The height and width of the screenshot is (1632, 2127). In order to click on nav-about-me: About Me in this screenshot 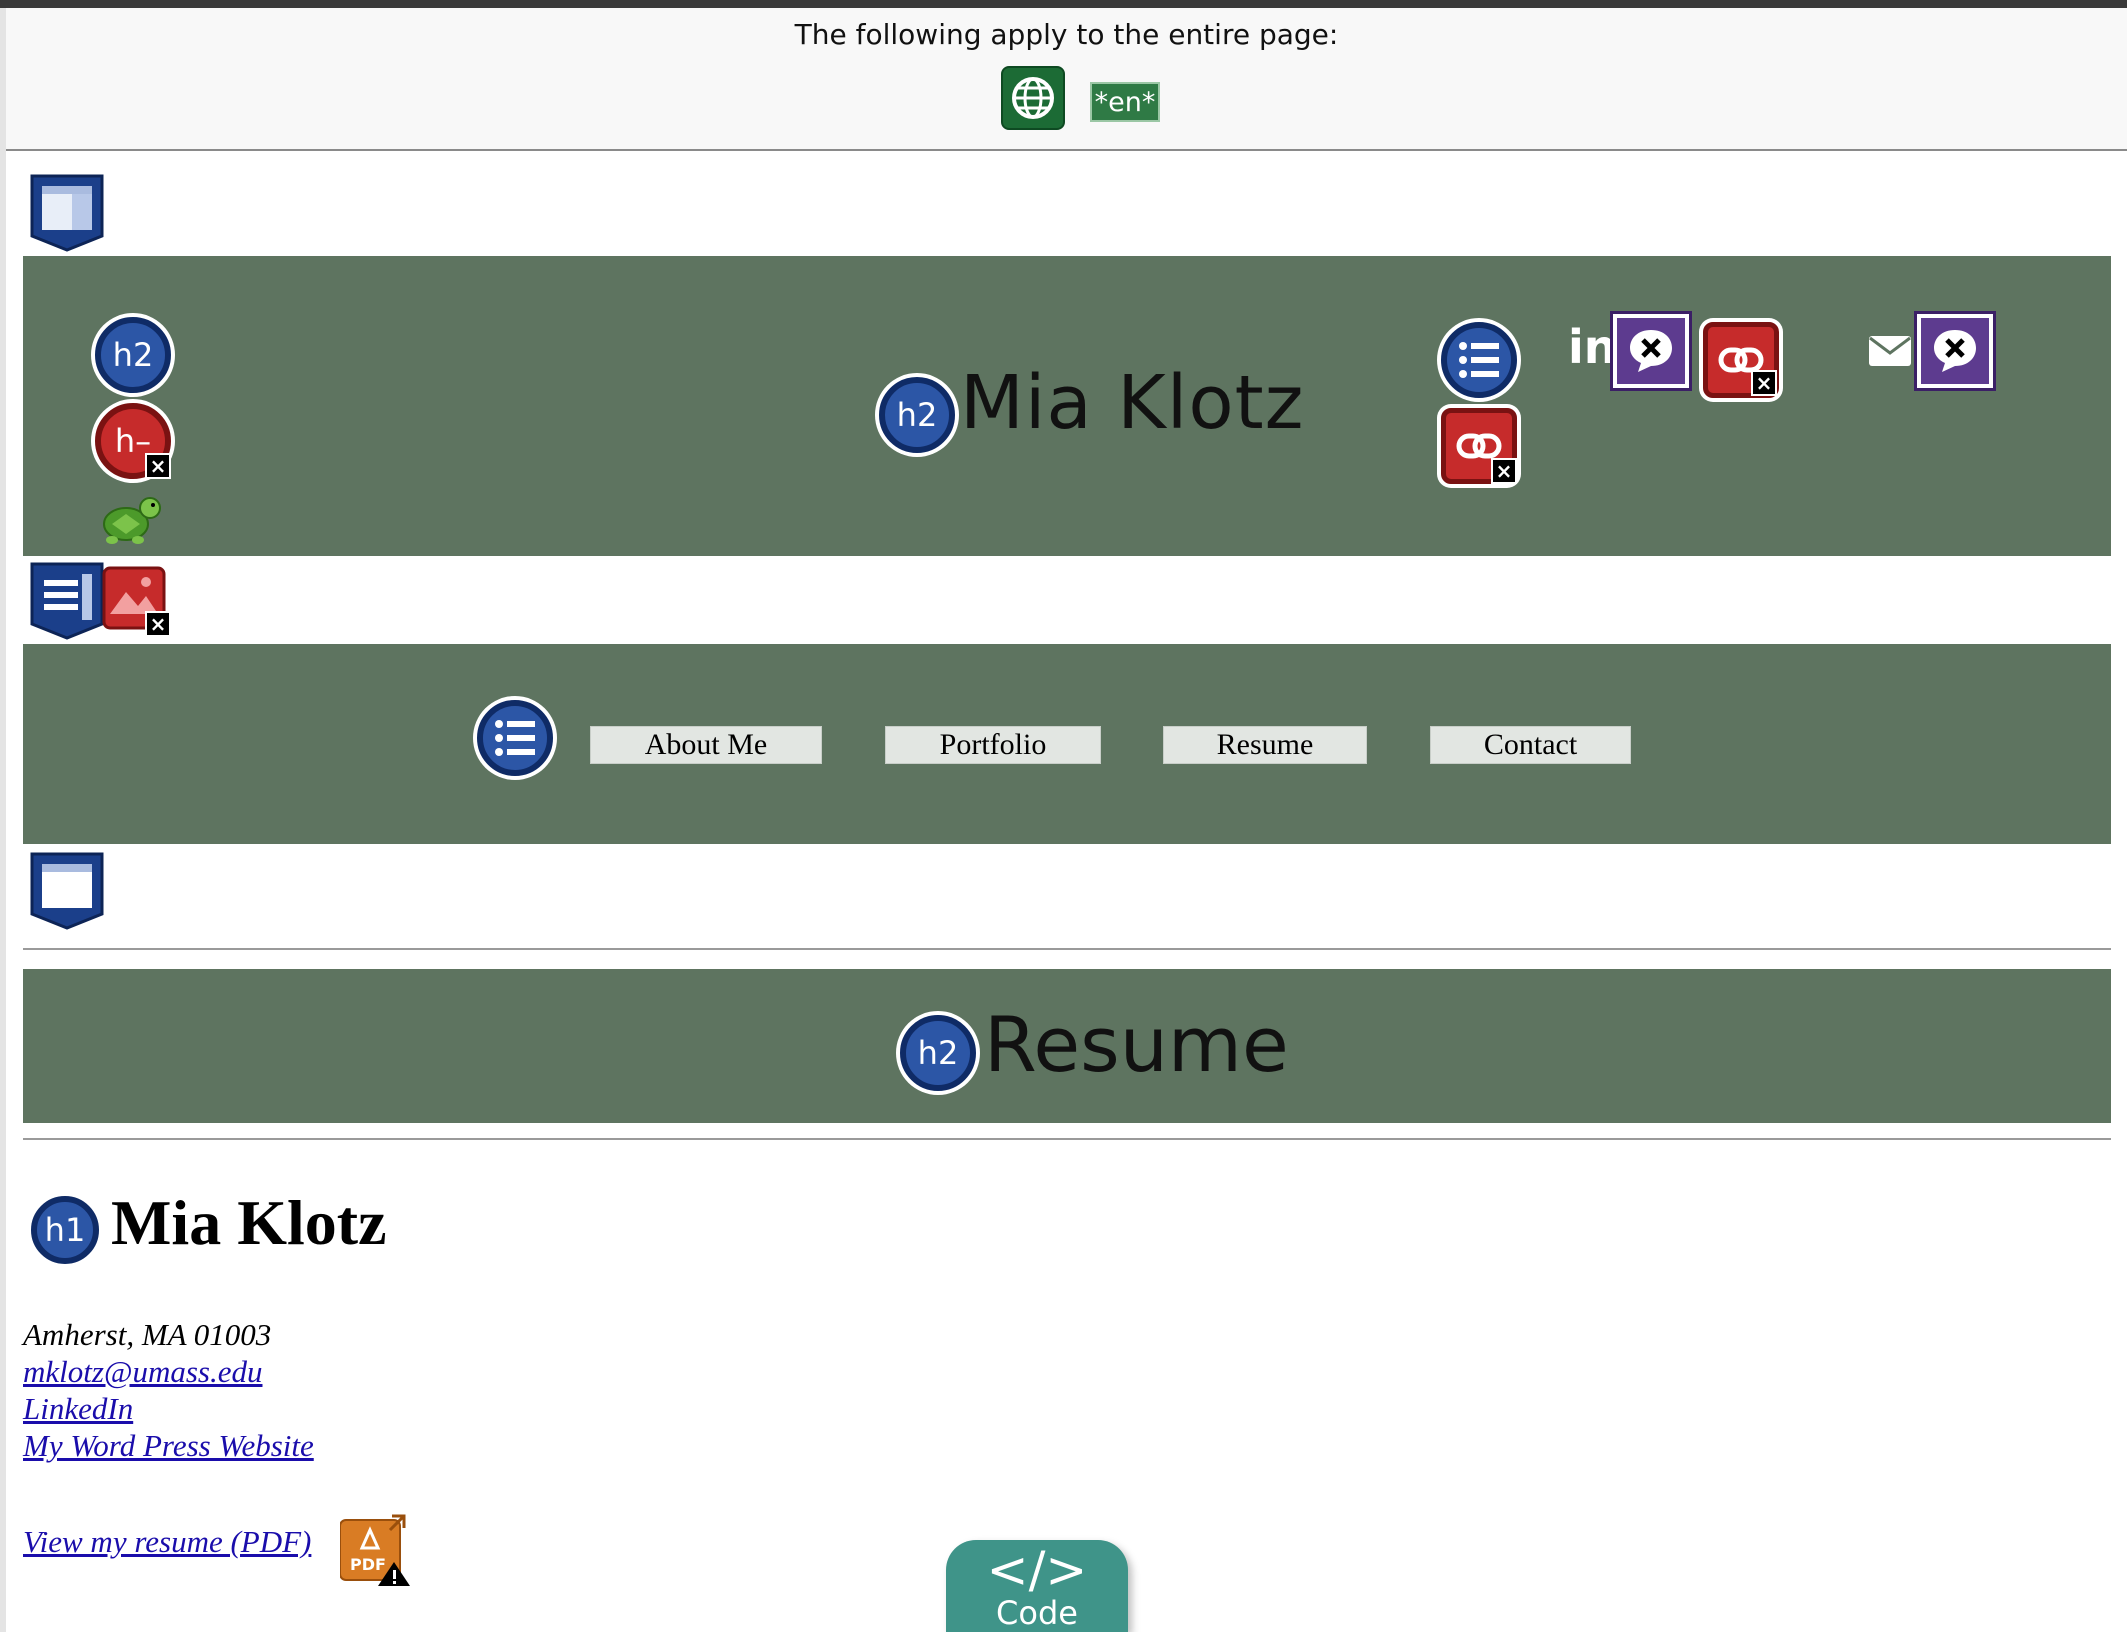, I will do `click(706, 745)`.